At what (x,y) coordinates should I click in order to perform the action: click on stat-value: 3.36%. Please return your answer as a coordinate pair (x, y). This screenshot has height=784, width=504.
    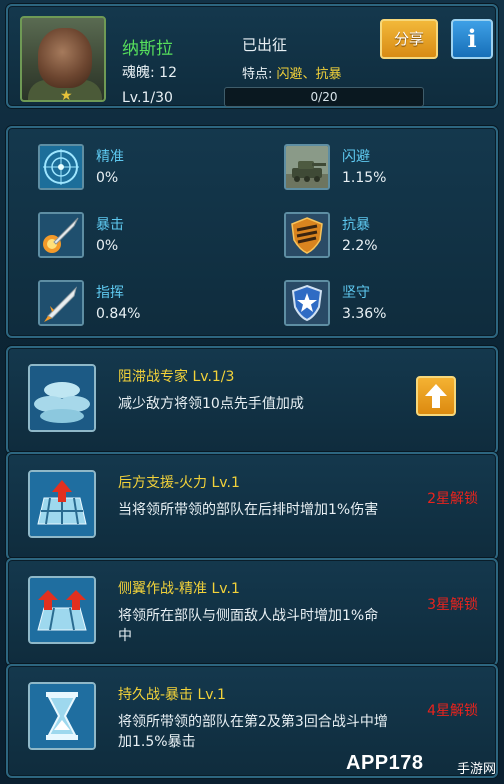
    Looking at the image, I should click on (364, 314).